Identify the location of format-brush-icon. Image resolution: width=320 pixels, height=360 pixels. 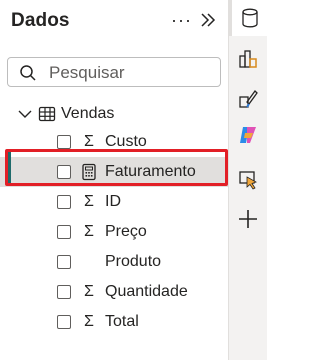
(248, 99).